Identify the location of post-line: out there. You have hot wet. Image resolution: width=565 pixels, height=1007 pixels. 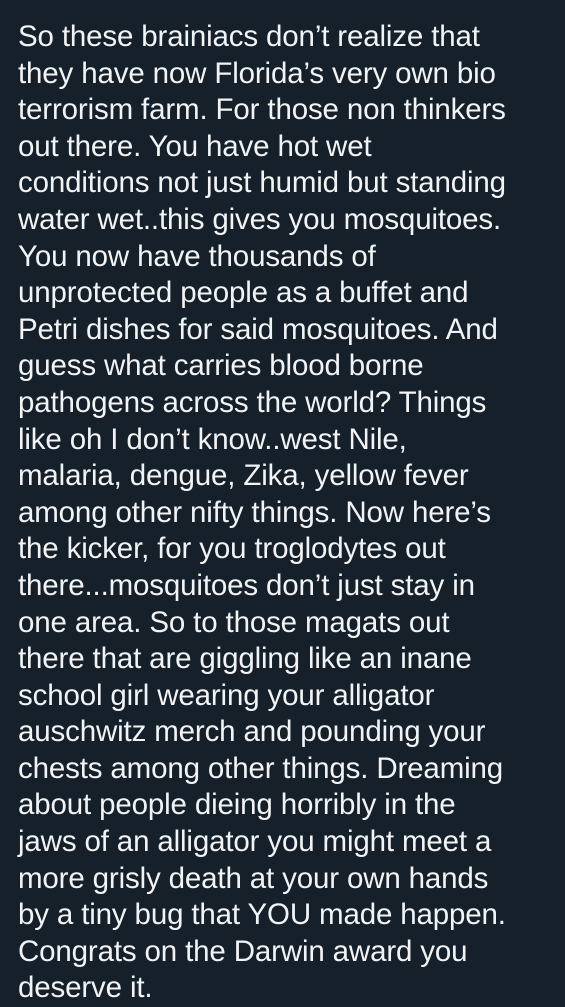
(195, 146).